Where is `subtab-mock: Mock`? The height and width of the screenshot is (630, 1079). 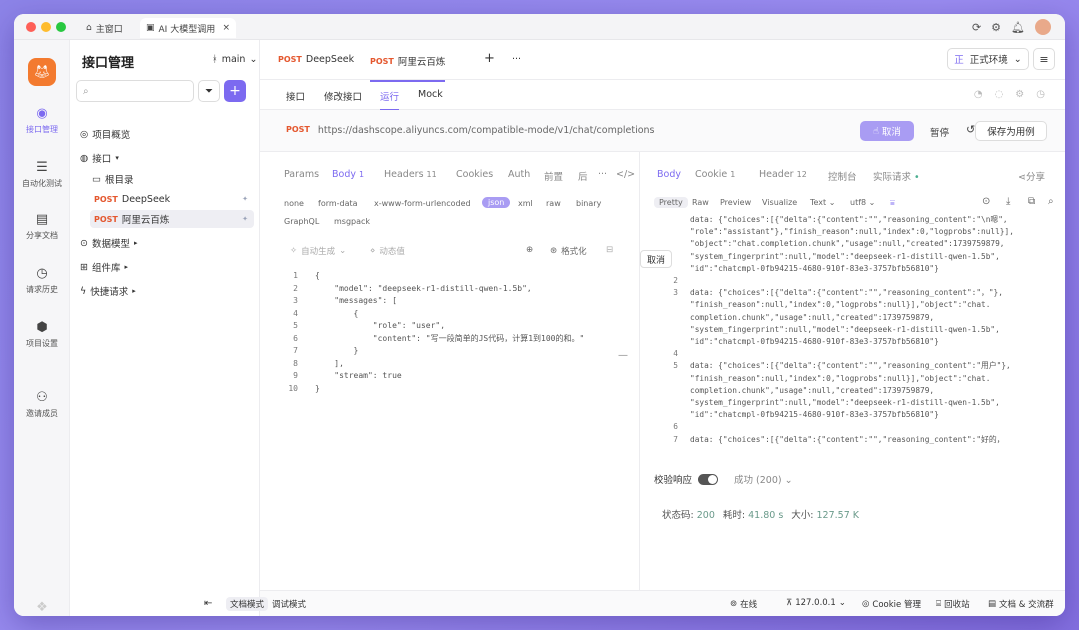 subtab-mock: Mock is located at coordinates (430, 94).